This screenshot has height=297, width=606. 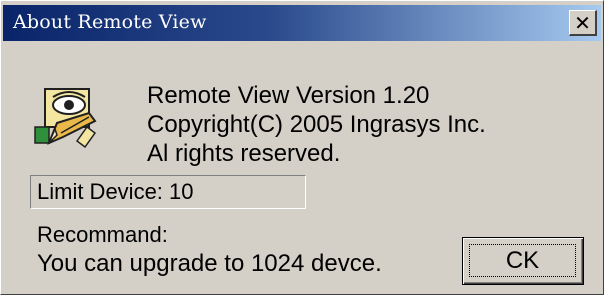 I want to click on version-text: Remote View Version 1.20, so click(x=288, y=95).